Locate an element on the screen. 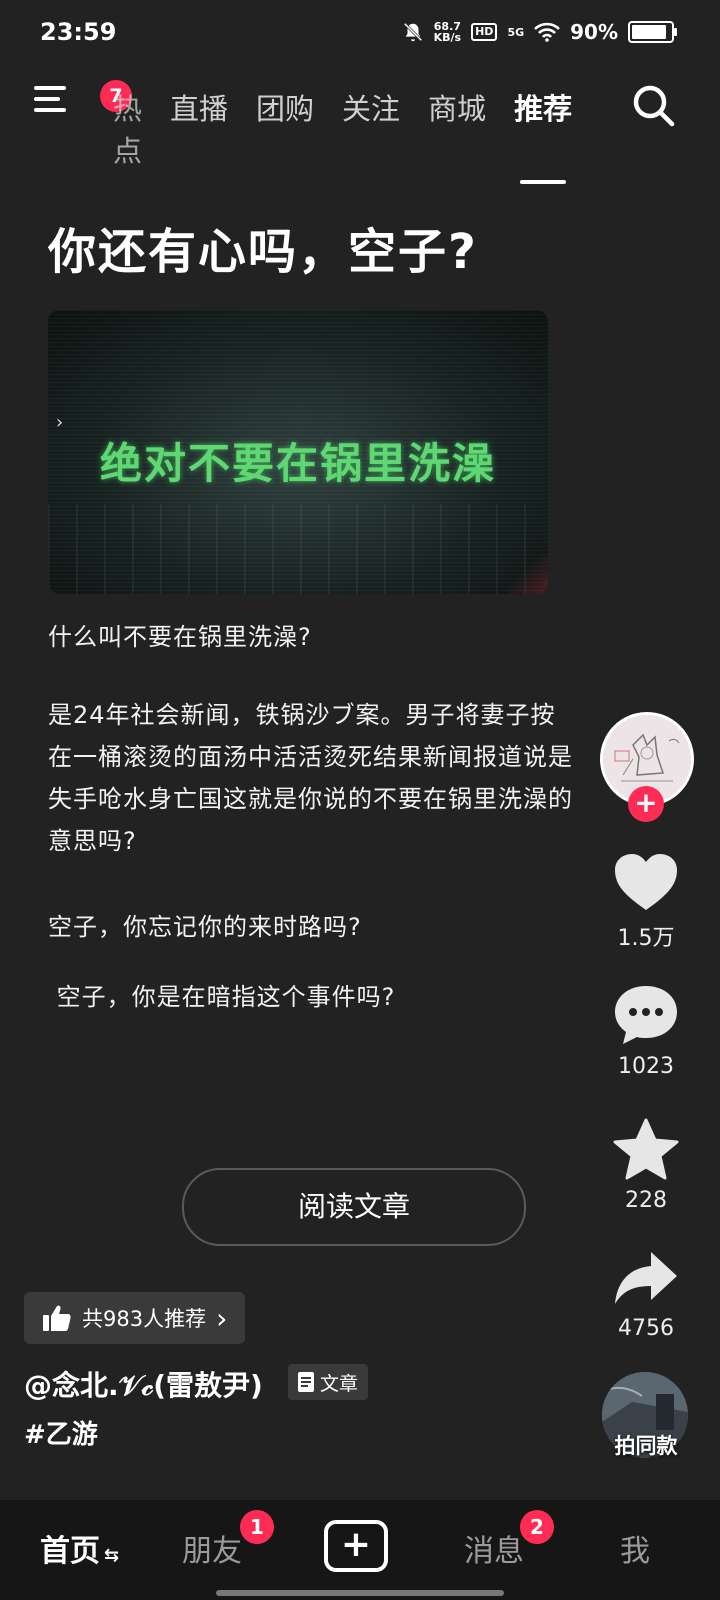  nav-friends: 朋友 is located at coordinates (212, 1548).